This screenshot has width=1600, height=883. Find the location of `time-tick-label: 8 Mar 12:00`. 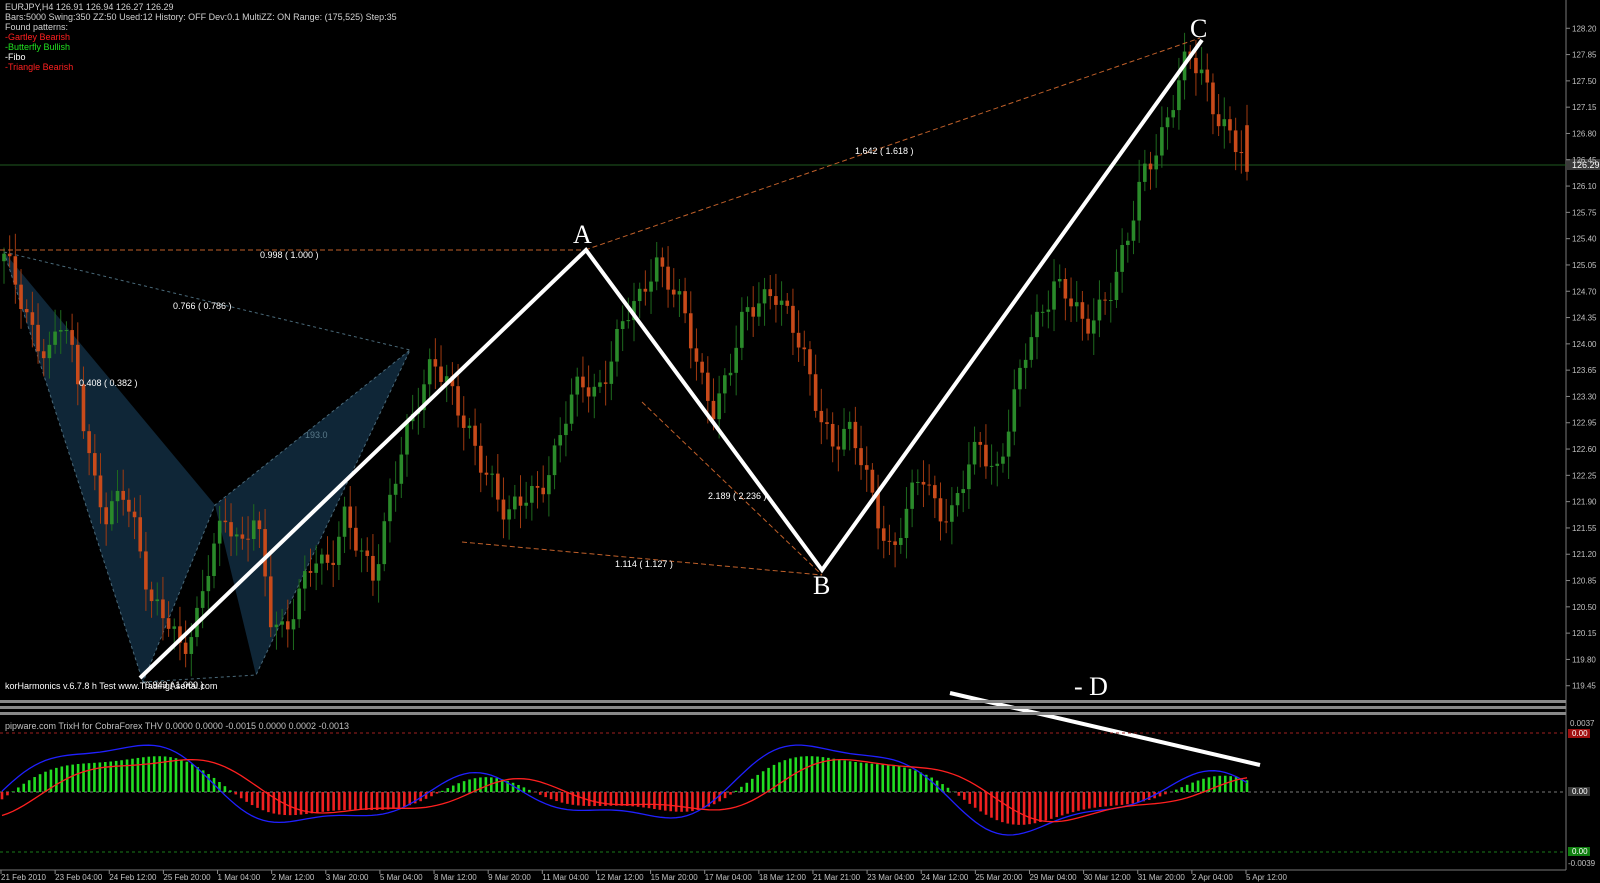

time-tick-label: 8 Mar 12:00 is located at coordinates (455, 877).